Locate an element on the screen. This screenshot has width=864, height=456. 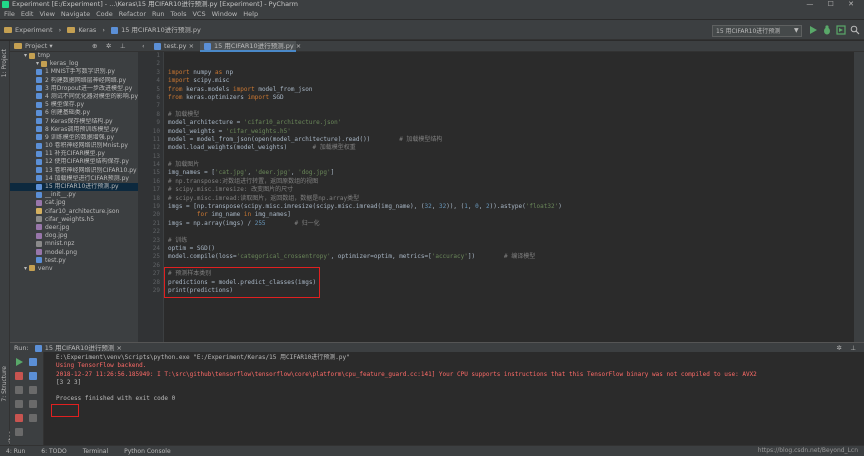
line-number: 25 is located at coordinates (156, 257).